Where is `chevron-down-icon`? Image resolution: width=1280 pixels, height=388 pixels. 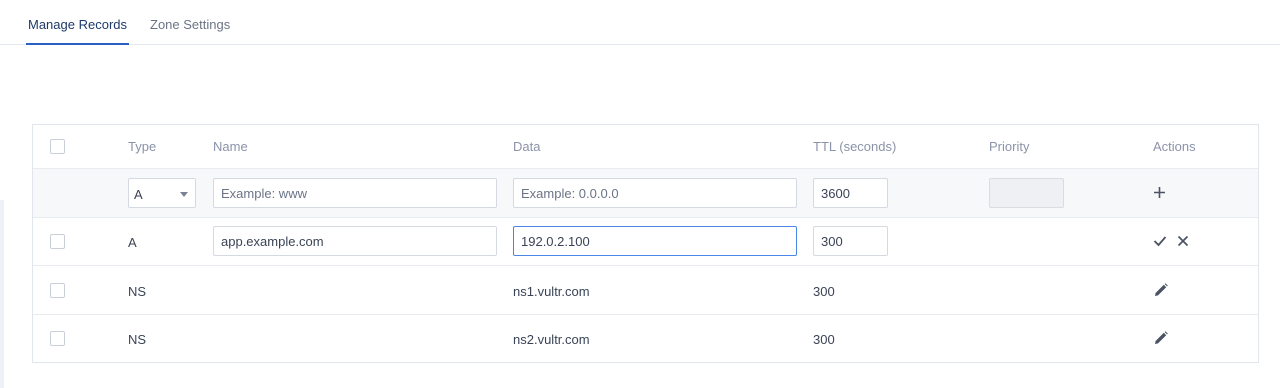
chevron-down-icon is located at coordinates (184, 194).